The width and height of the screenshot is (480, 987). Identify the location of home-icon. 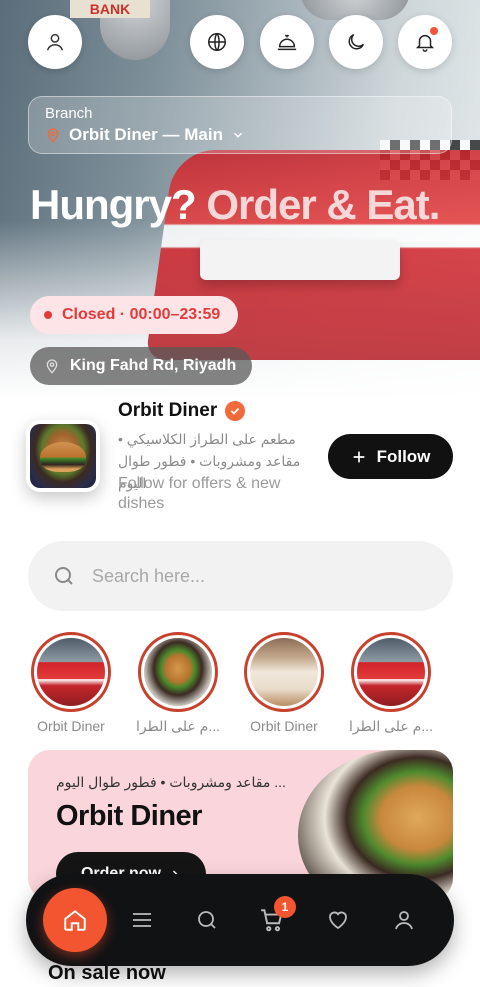
(75, 920).